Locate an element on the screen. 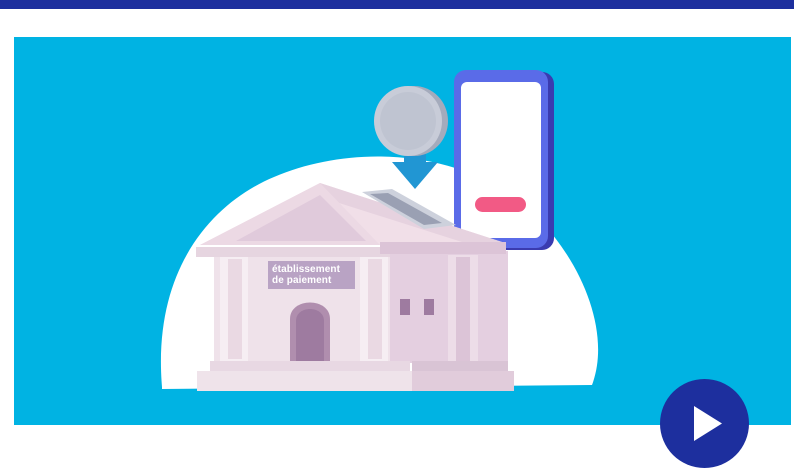 This screenshot has width=794, height=468. play-icon is located at coordinates (708, 423).